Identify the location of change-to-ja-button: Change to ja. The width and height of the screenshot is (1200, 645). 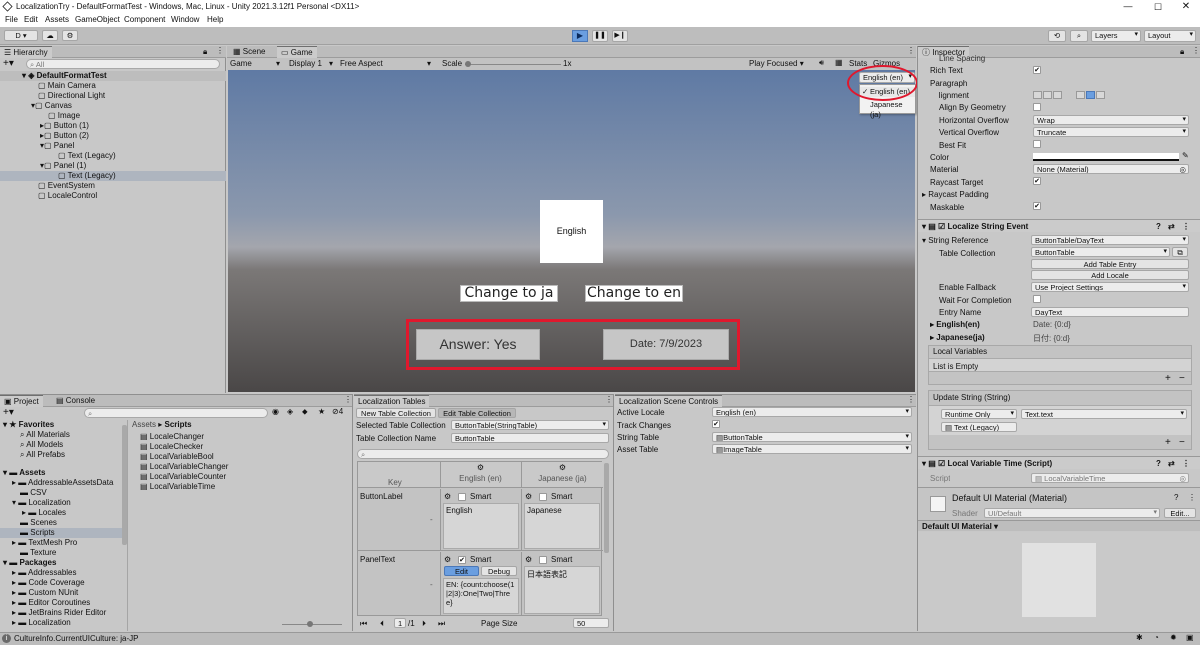
(509, 293).